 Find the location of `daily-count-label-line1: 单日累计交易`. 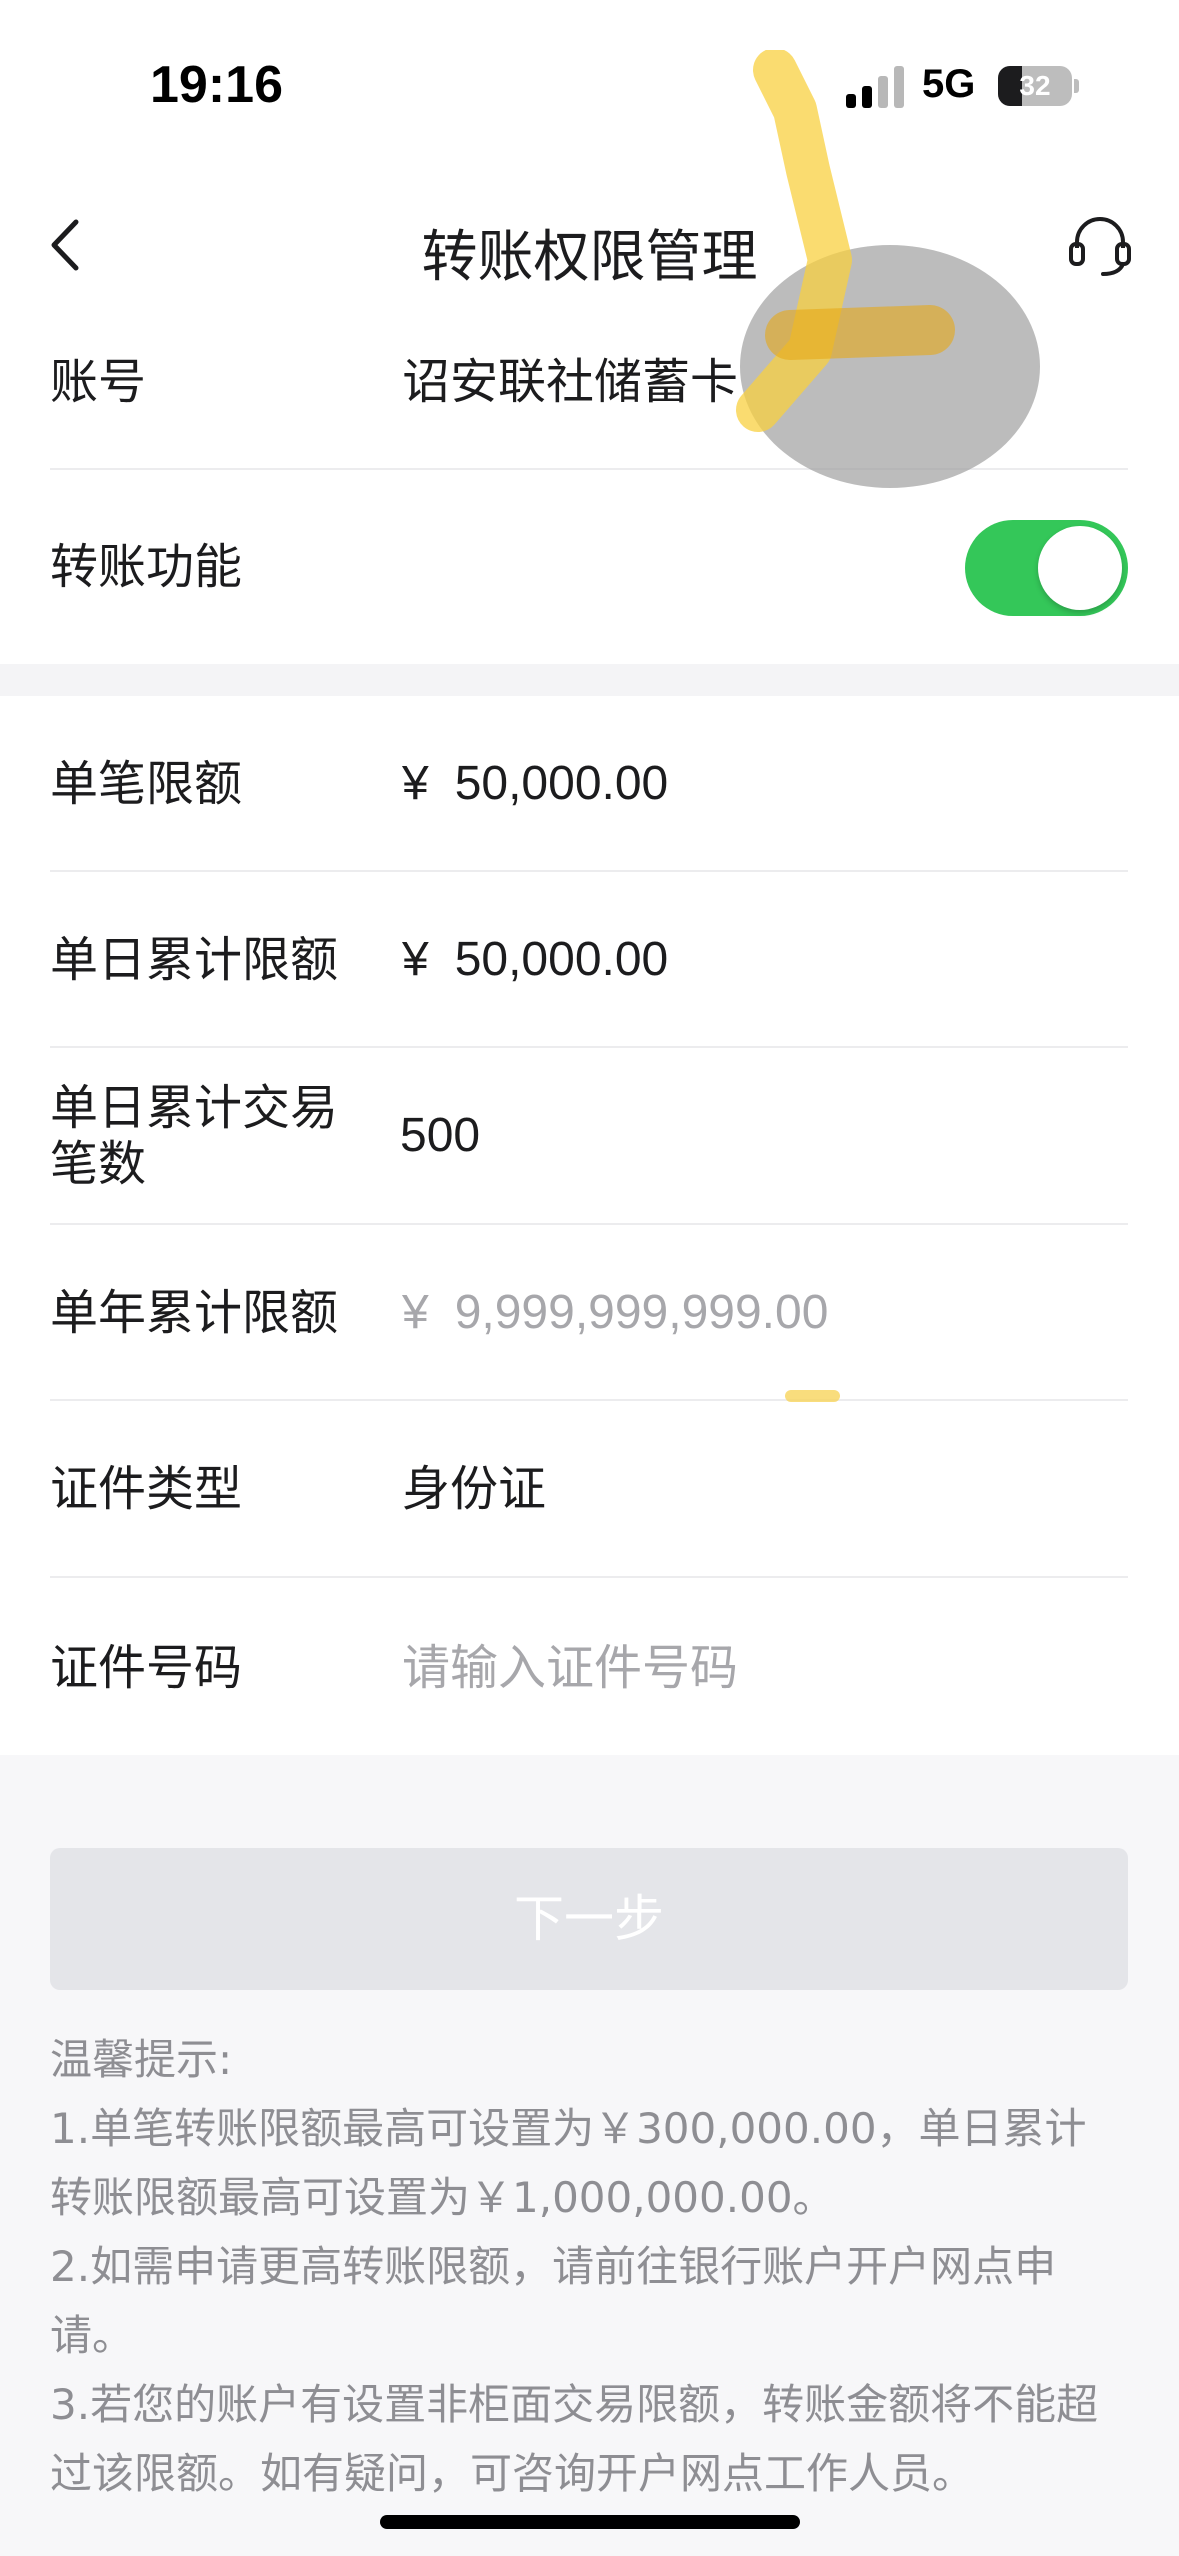

daily-count-label-line1: 单日累计交易 is located at coordinates (194, 1108).